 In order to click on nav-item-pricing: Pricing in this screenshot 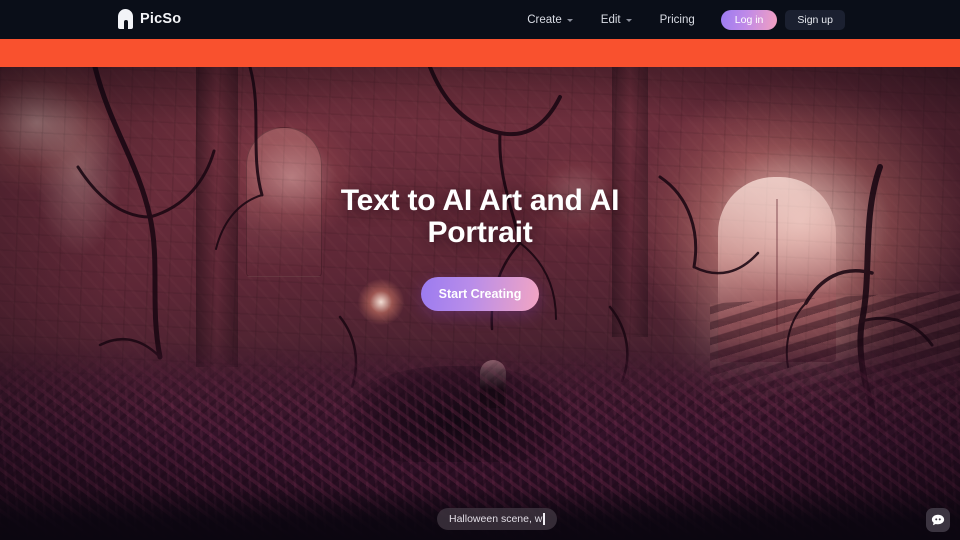, I will do `click(677, 19)`.